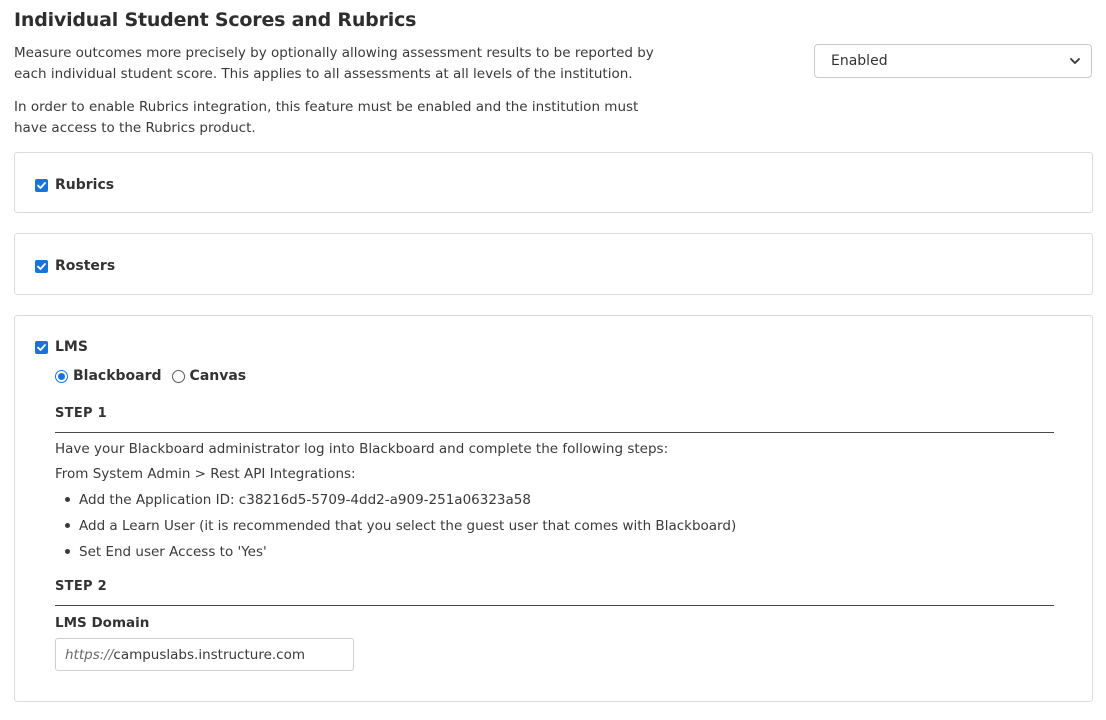 The image size is (1106, 720). What do you see at coordinates (554, 592) in the screenshot?
I see `step2-heading: STEP 2` at bounding box center [554, 592].